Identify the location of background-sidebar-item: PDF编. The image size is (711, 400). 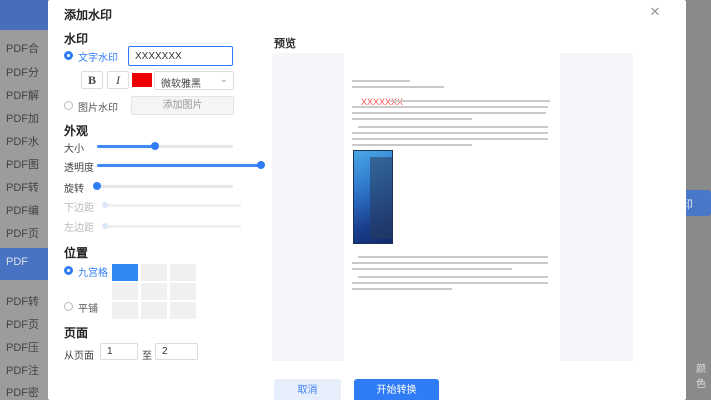
(22, 211).